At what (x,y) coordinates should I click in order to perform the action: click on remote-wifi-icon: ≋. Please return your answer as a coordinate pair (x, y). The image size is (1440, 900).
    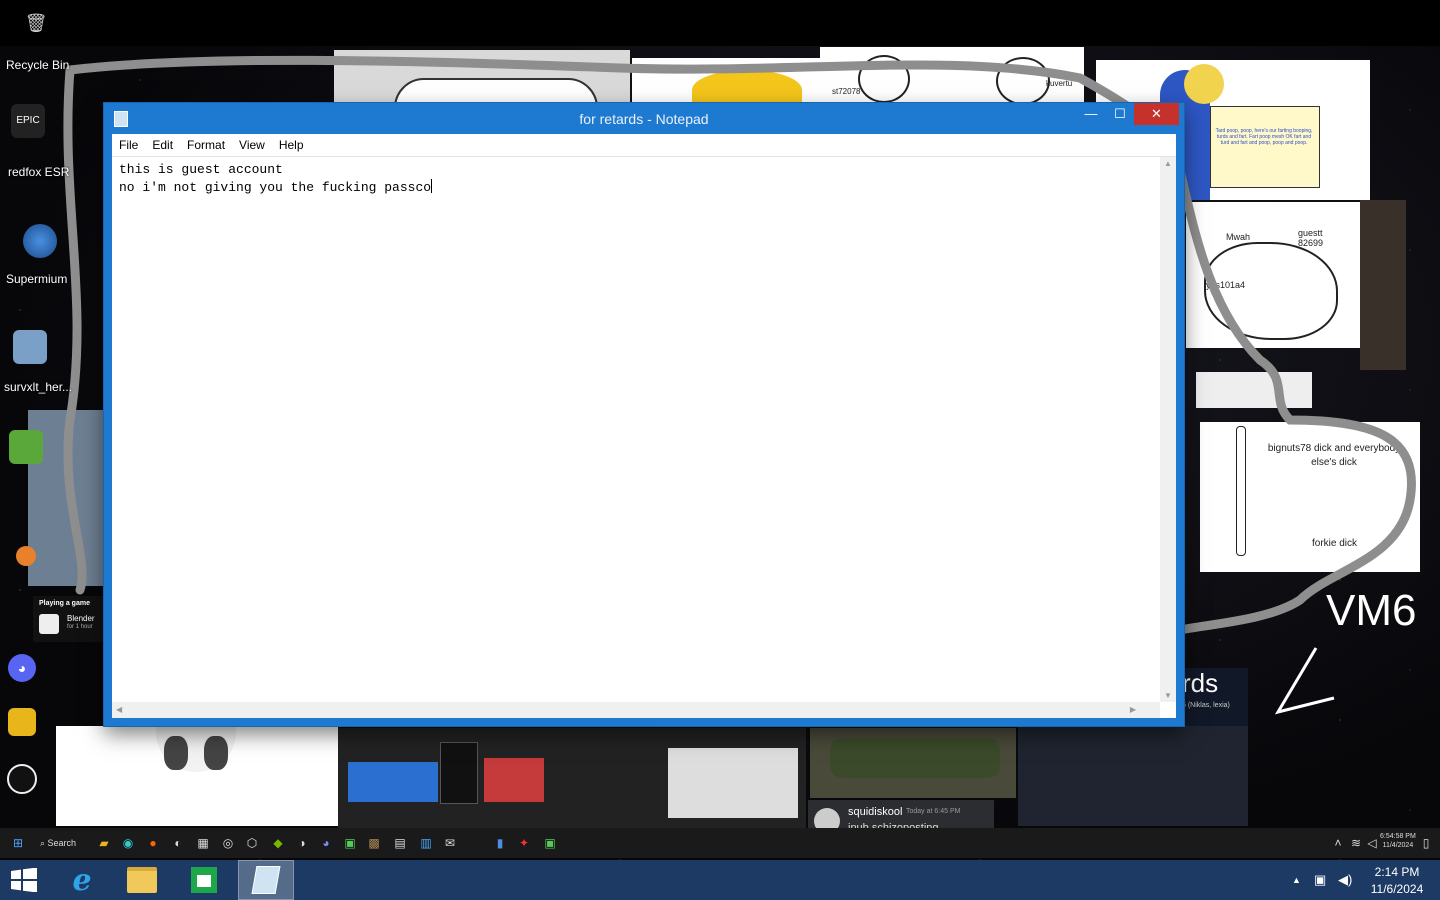
    Looking at the image, I should click on (1356, 843).